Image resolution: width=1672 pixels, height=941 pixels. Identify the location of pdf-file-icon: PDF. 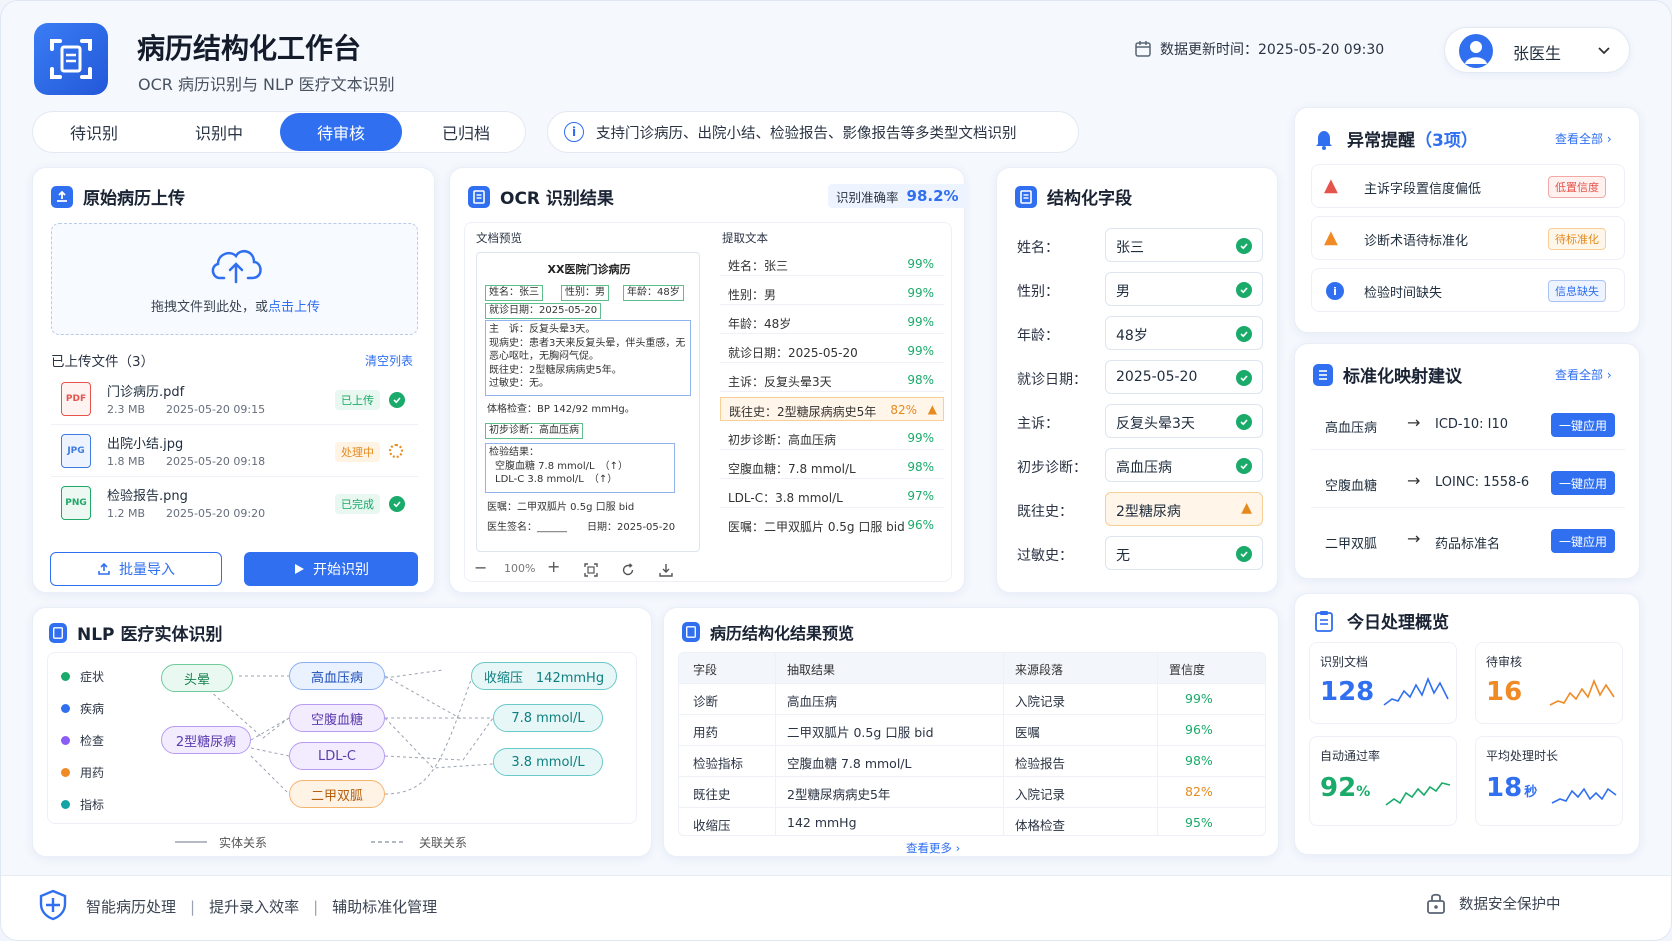
(76, 399).